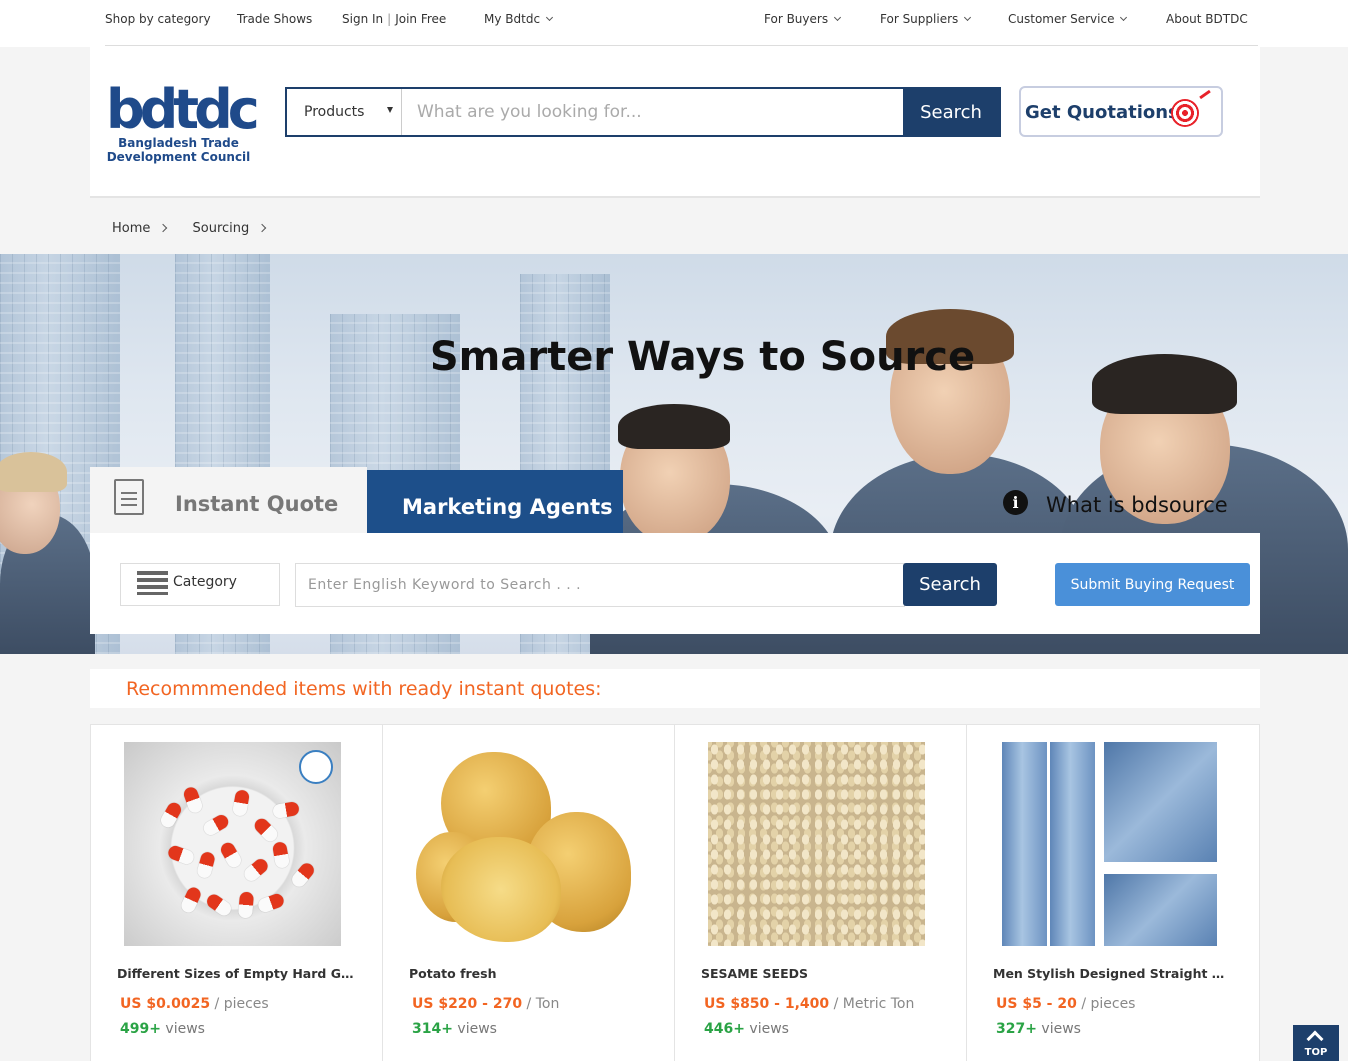 Image resolution: width=1348 pixels, height=1061 pixels. Describe the element at coordinates (178, 143) in the screenshot. I see `logo-tagline-1: Bangladesh Trade` at that location.